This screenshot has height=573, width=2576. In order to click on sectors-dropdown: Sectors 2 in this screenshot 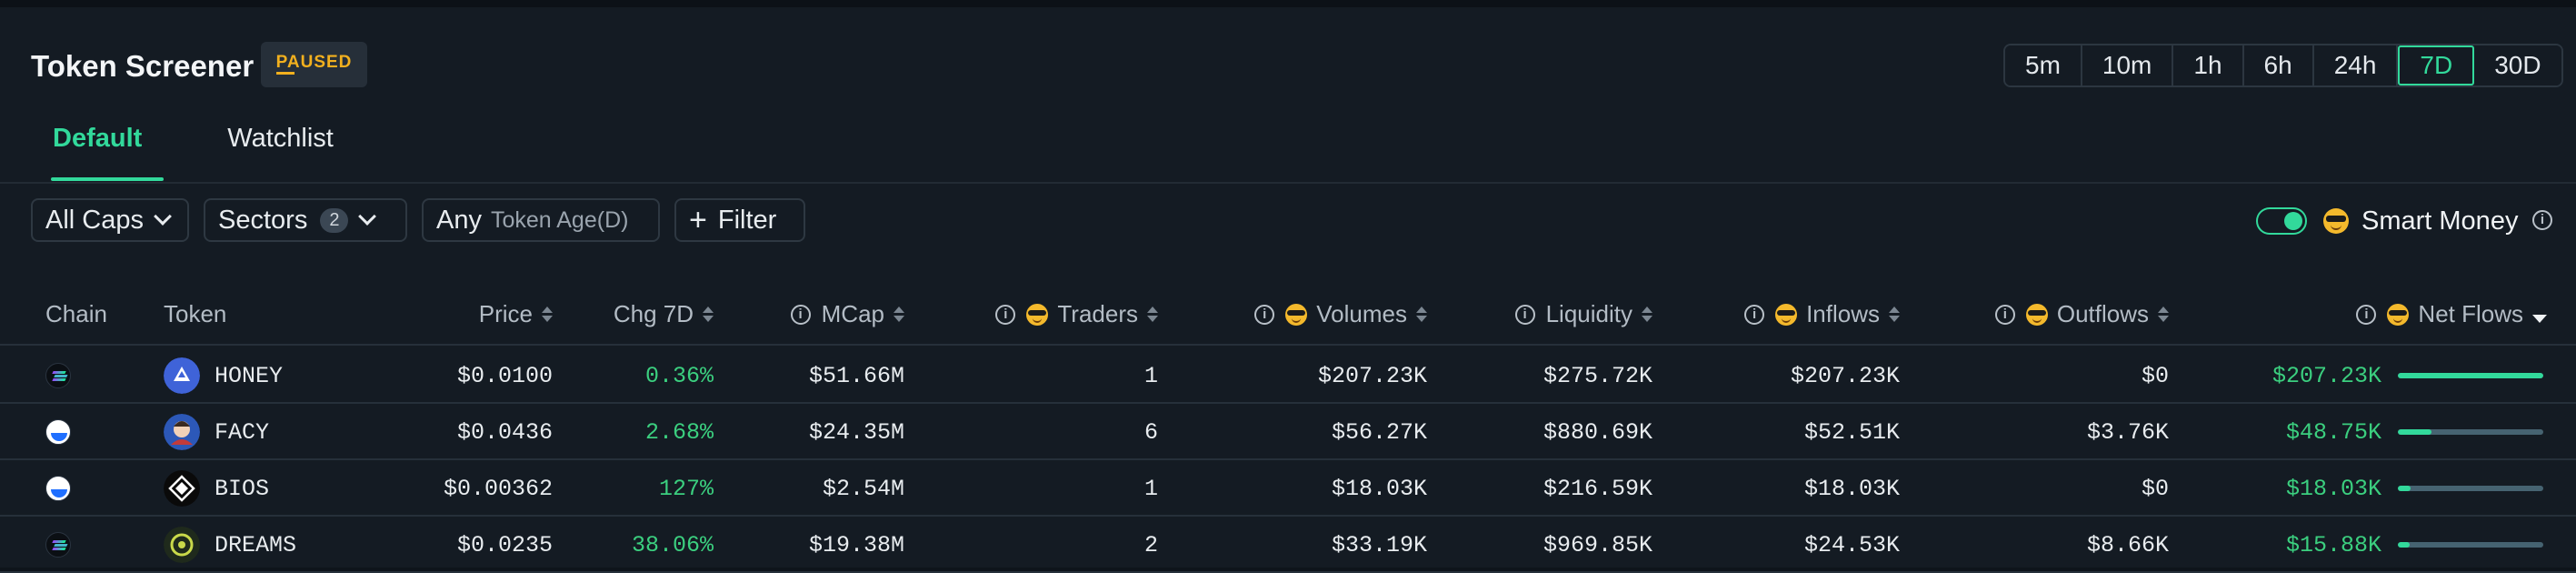, I will do `click(305, 220)`.